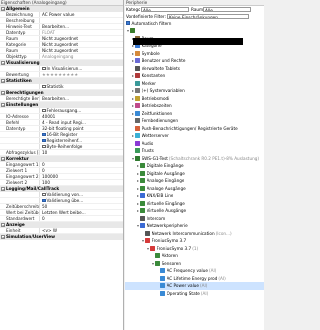 The image size is (320, 330). Describe the element at coordinates (194, 31) in the screenshot. I see `tree-node: ▾` at that location.